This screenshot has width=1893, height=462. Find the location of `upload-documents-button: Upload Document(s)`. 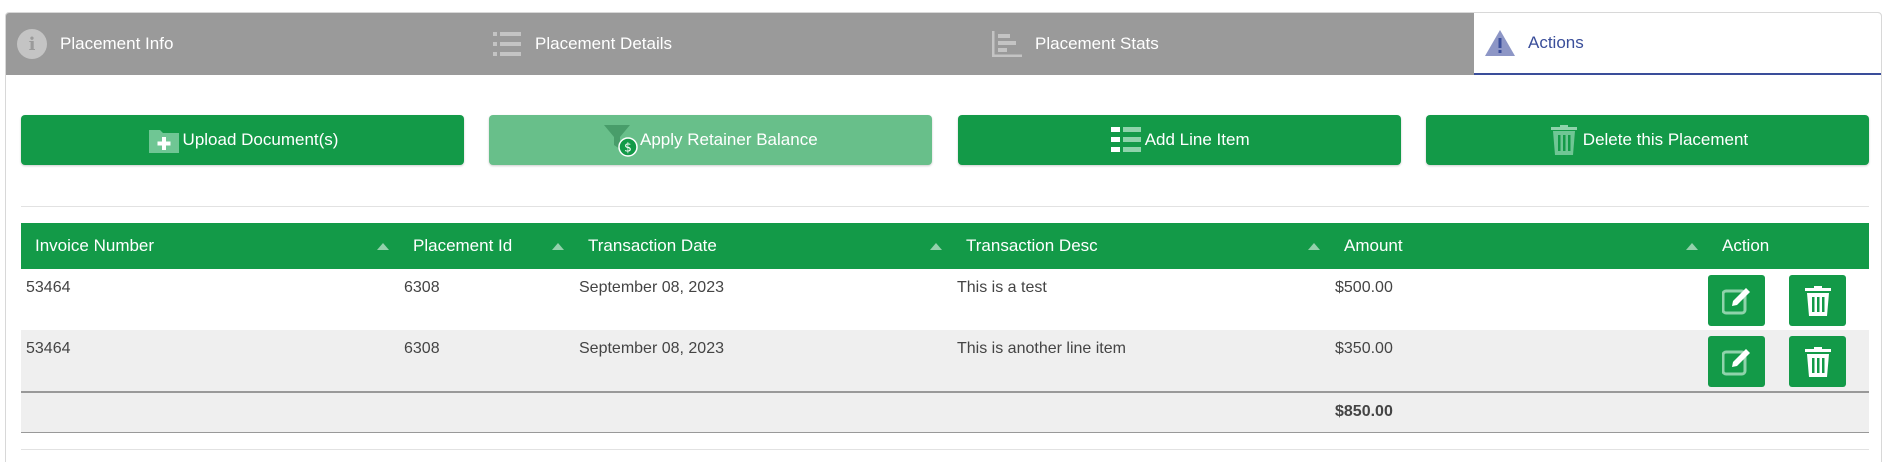

upload-documents-button: Upload Document(s) is located at coordinates (242, 140).